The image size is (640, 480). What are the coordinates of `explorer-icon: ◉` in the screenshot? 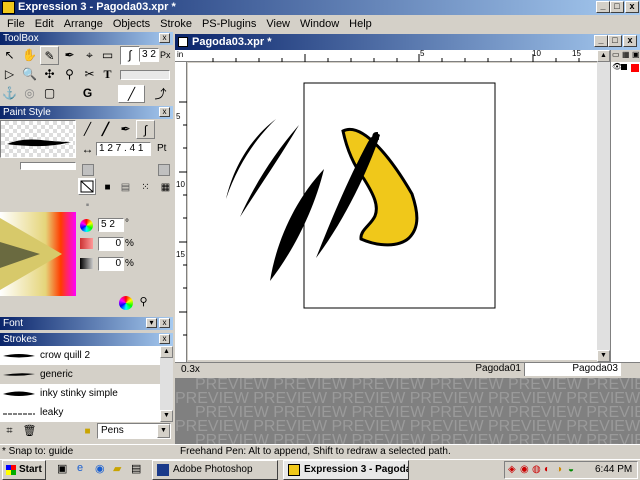 It's located at (100, 468).